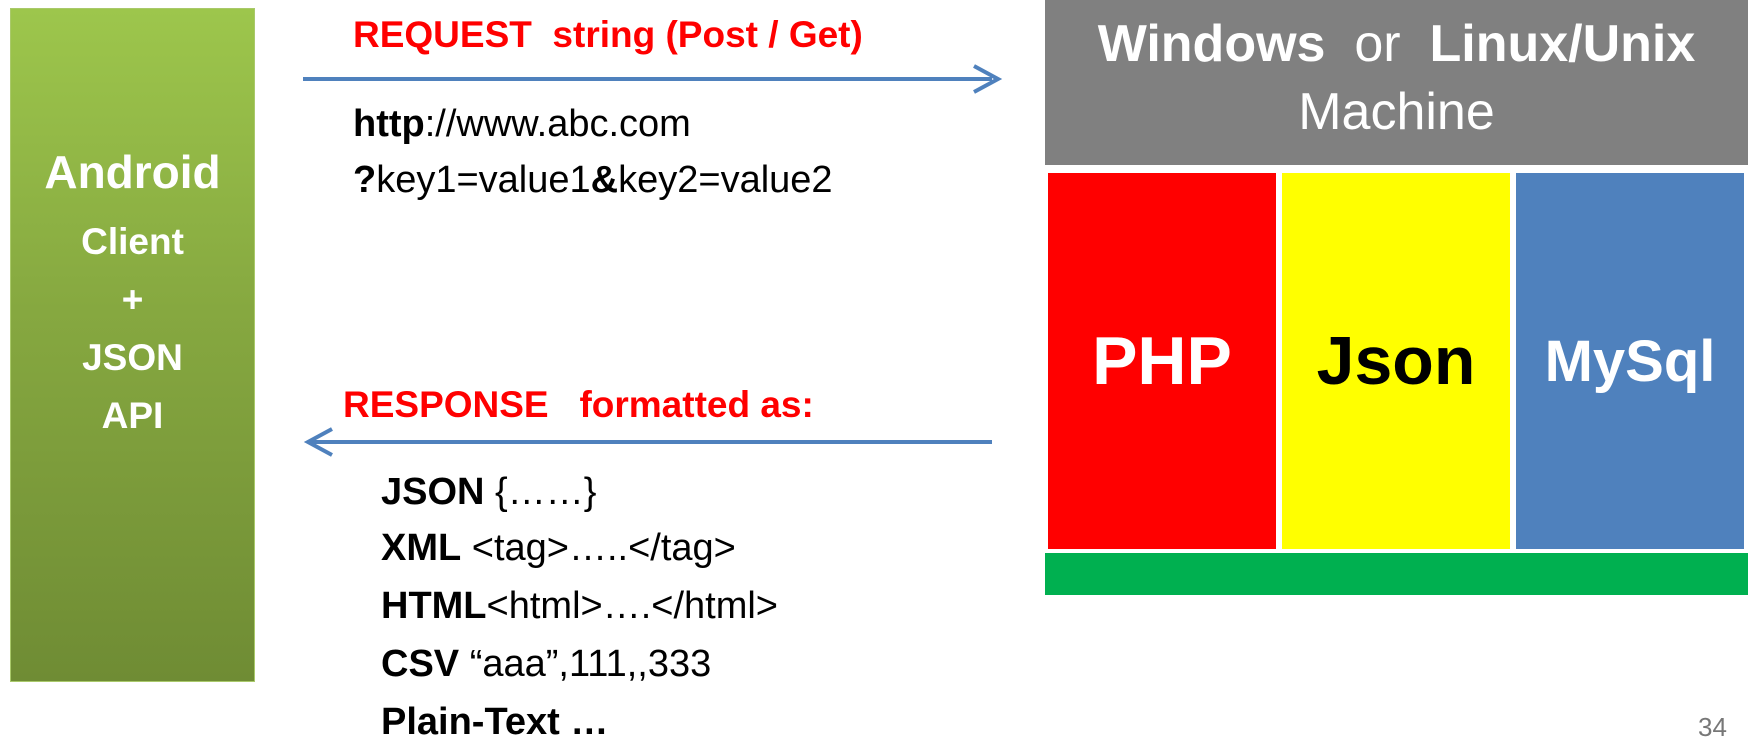  Describe the element at coordinates (540, 492) in the screenshot. I see `format-sample: {……}` at that location.